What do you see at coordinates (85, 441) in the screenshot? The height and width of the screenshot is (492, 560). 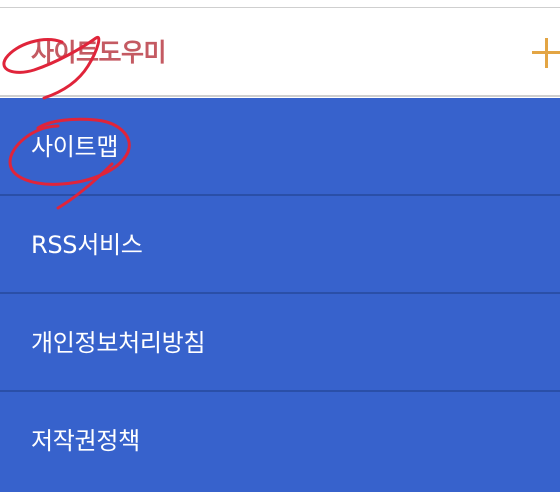 I see `menu-item-label: 저작권정책` at bounding box center [85, 441].